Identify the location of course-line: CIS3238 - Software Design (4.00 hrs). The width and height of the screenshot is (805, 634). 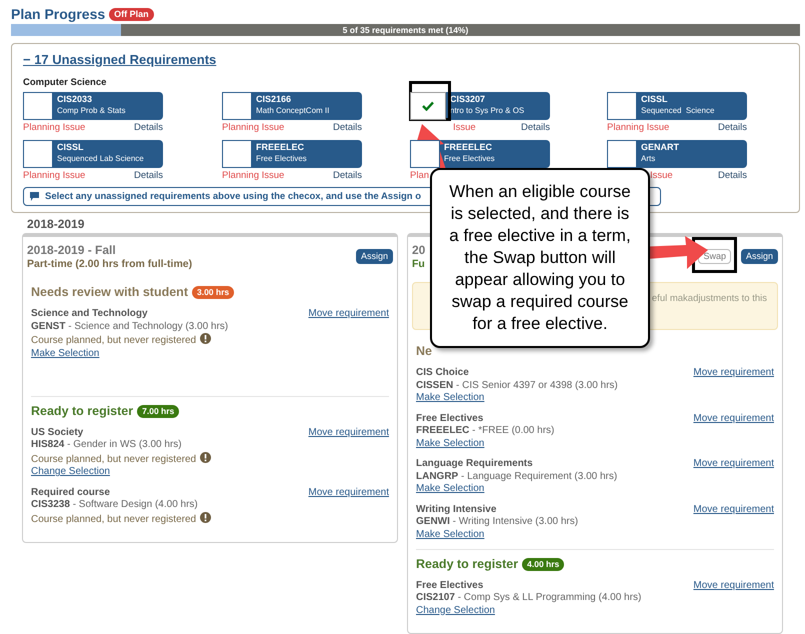
(115, 505).